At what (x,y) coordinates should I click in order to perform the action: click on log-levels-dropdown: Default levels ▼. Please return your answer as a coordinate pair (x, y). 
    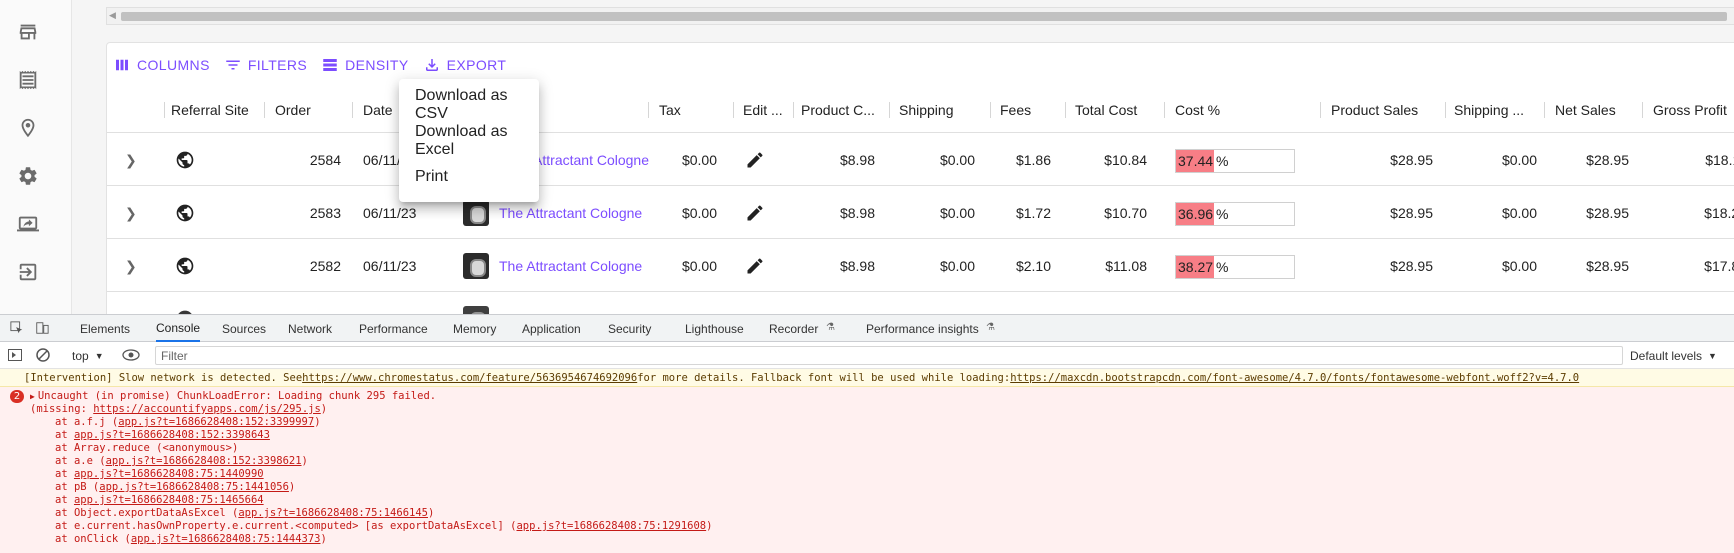
    Looking at the image, I should click on (1673, 355).